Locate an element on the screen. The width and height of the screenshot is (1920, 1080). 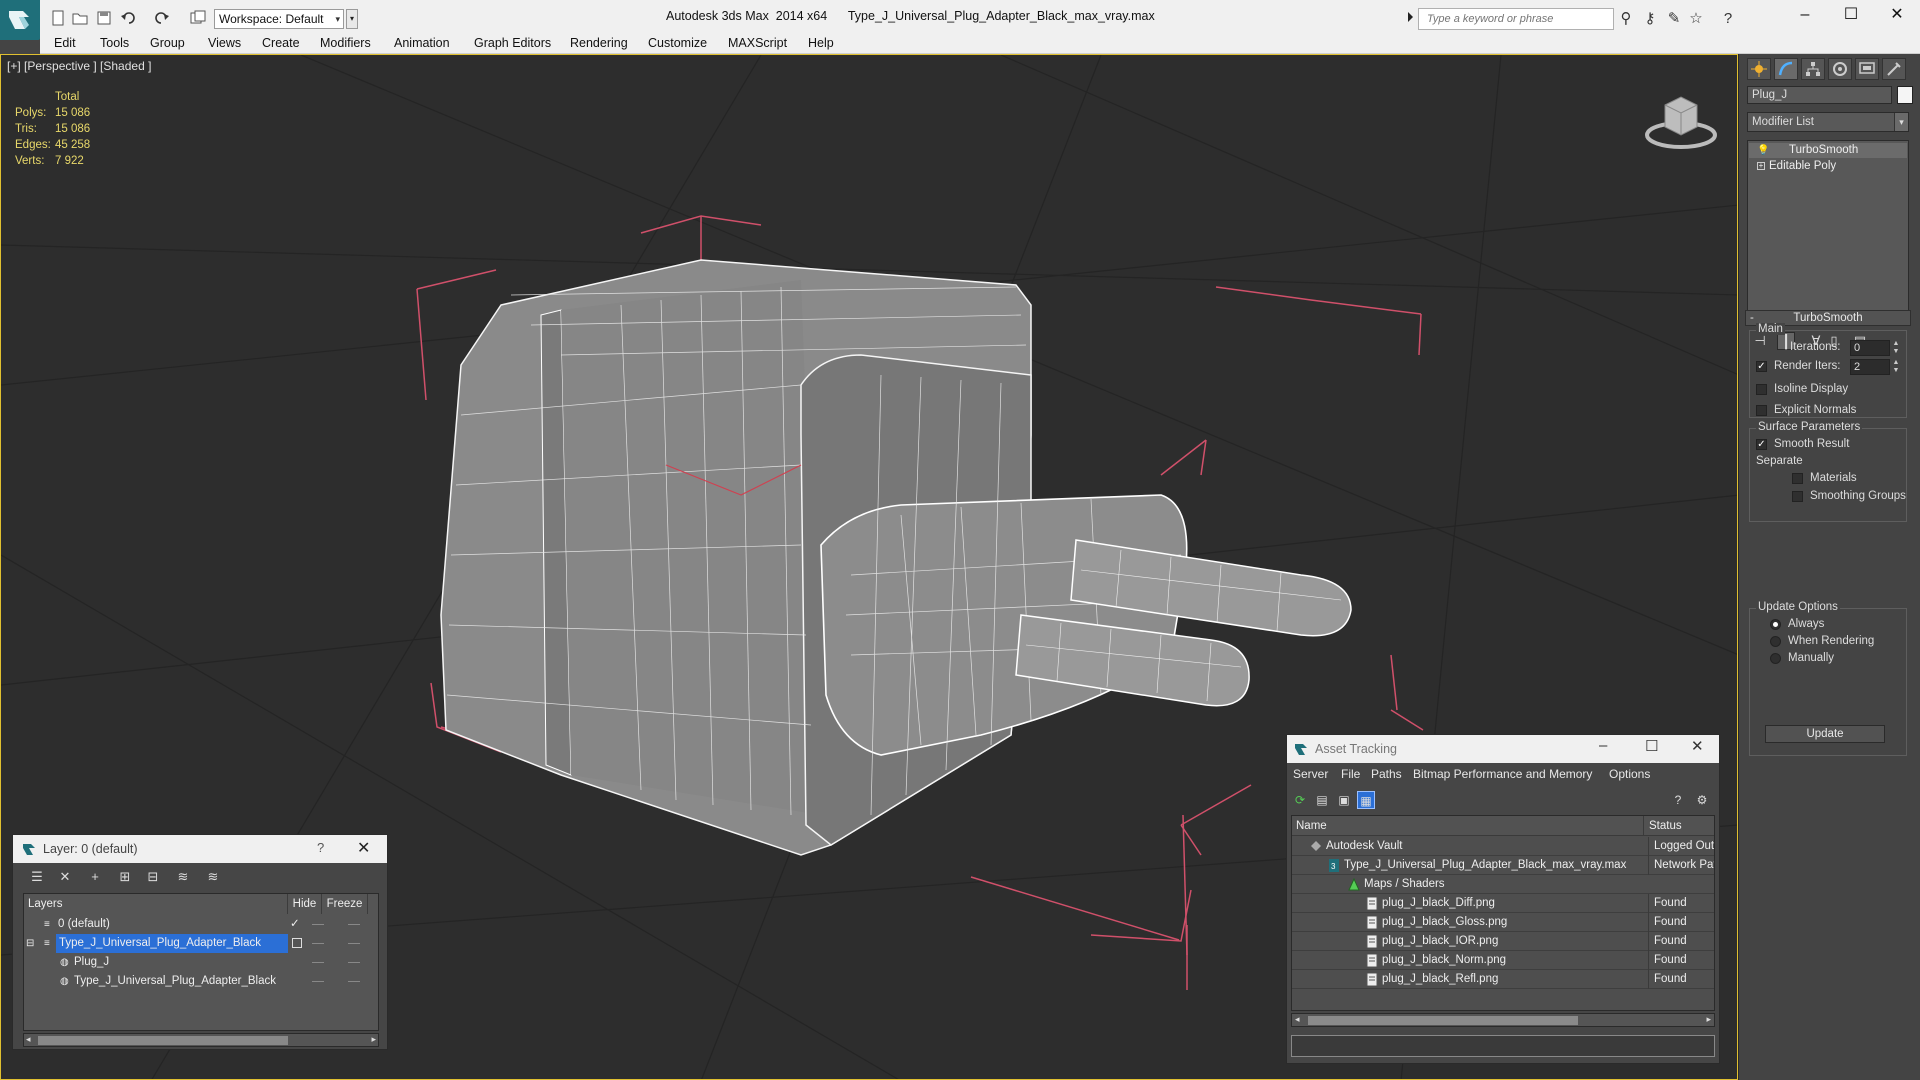
select-objects-in-layer-icon: ⊞ is located at coordinates (125, 877).